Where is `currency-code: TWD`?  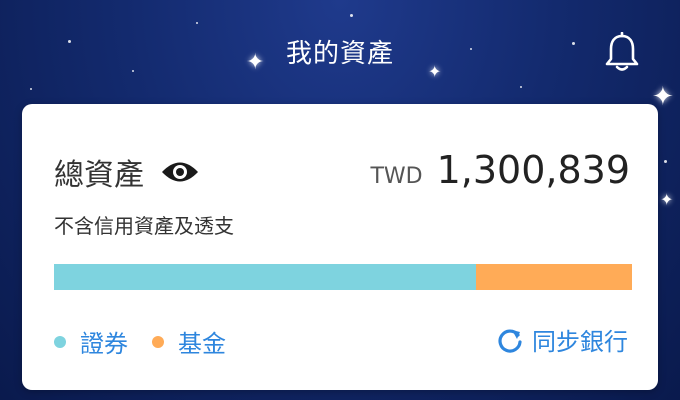 currency-code: TWD is located at coordinates (396, 176).